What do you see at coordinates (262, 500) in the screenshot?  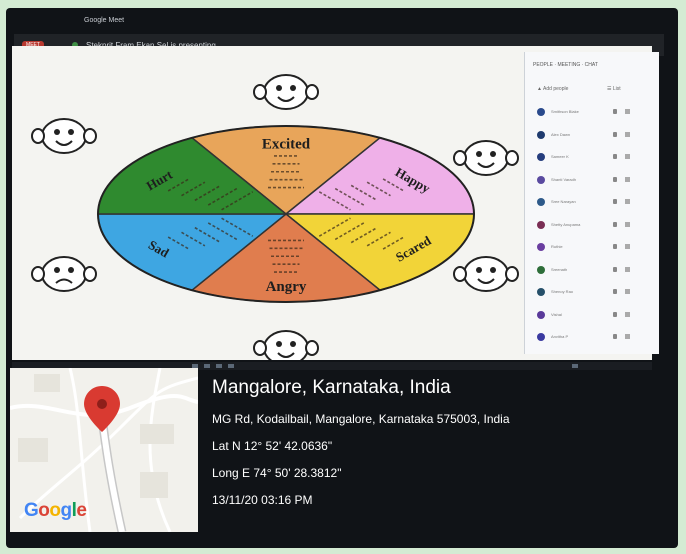 I see `timestamp-text: 13/11/20 03:16 PM` at bounding box center [262, 500].